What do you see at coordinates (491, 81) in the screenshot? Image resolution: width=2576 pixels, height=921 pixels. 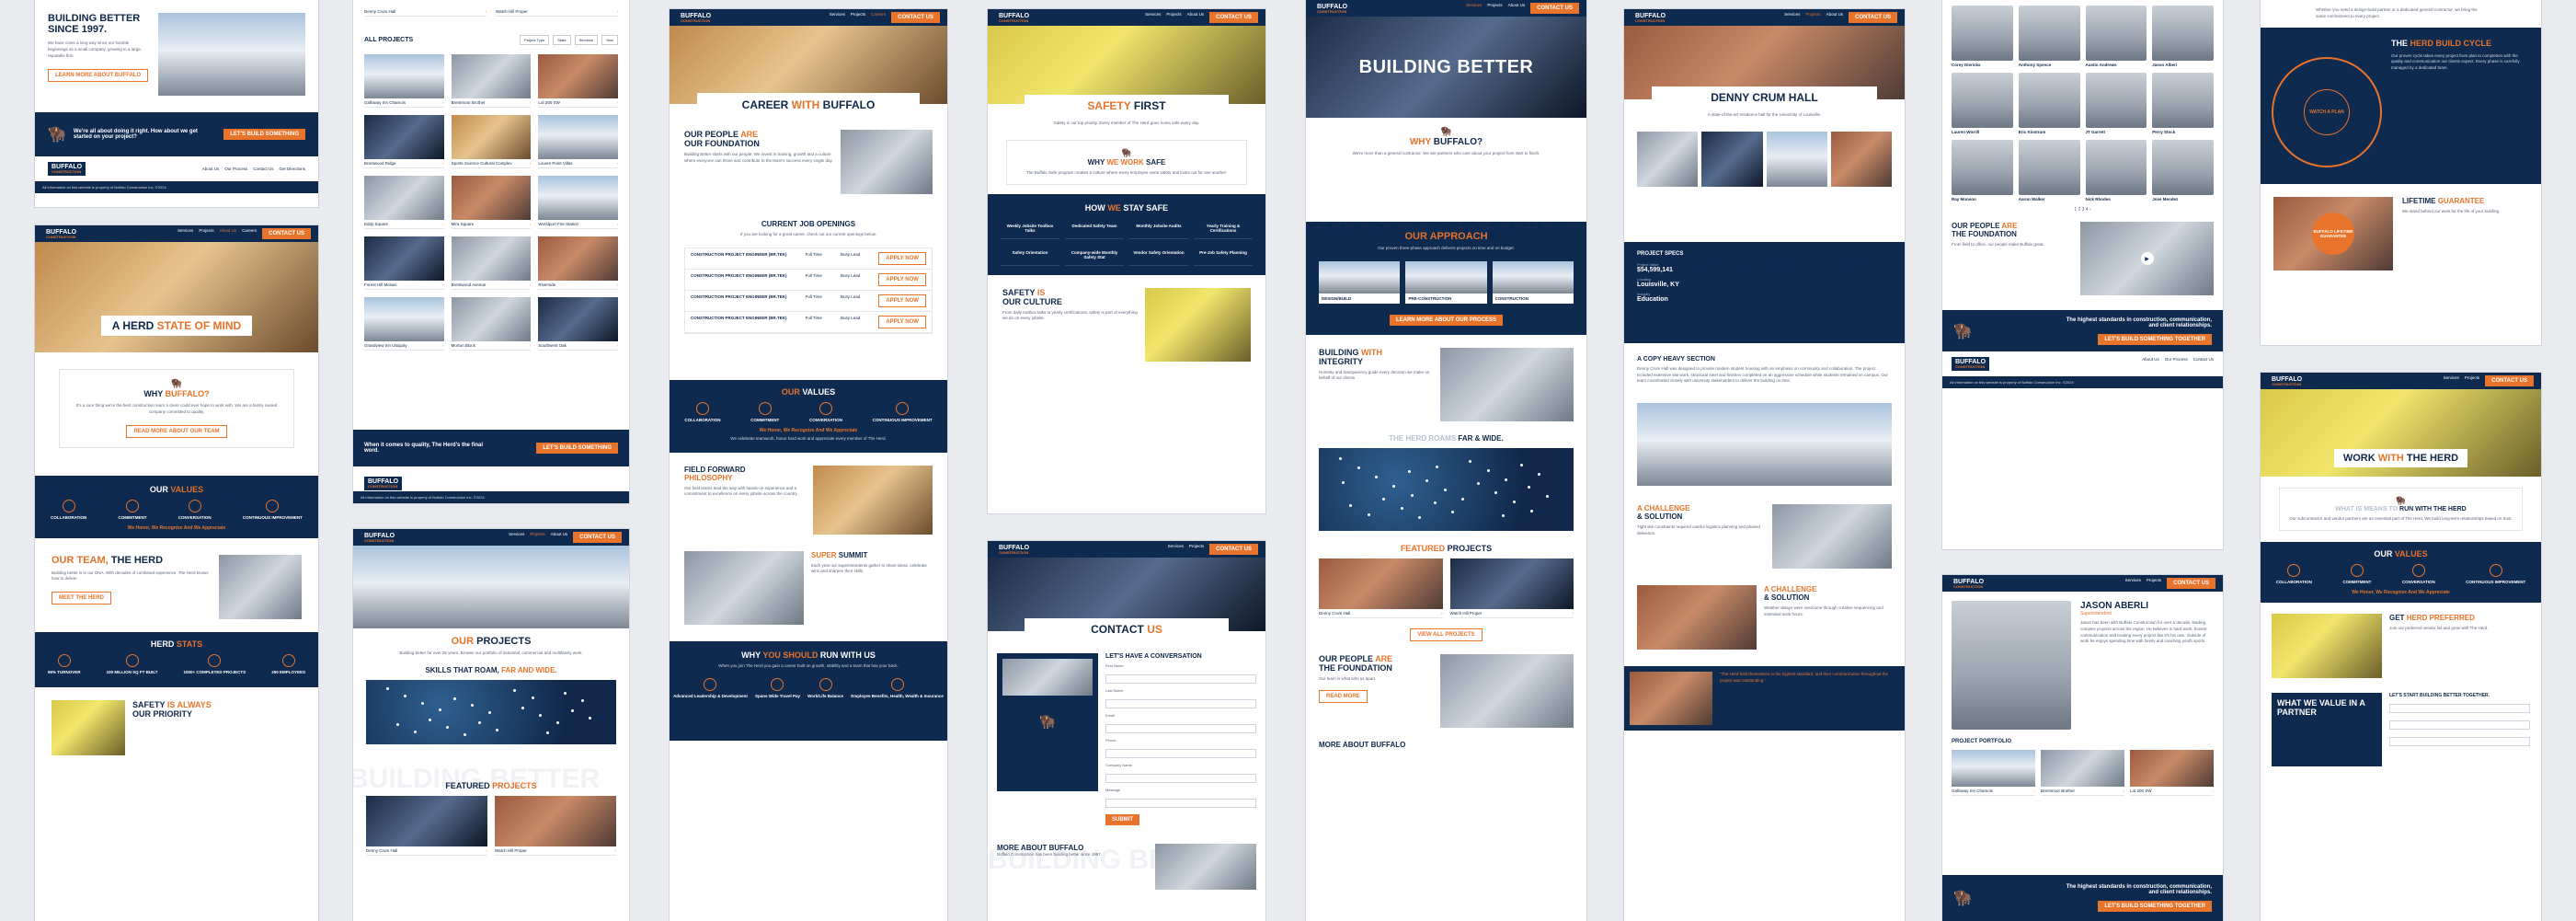 I see `project-card: Brentmoor Brother ›` at bounding box center [491, 81].